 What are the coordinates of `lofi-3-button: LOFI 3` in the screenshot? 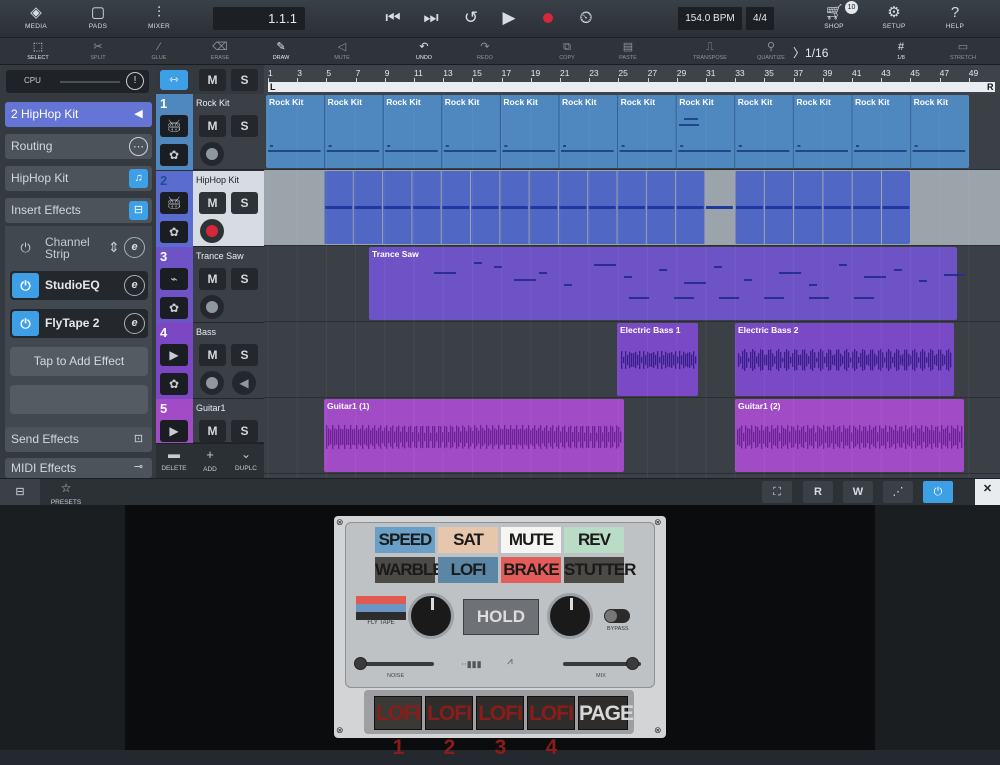 It's located at (500, 727).